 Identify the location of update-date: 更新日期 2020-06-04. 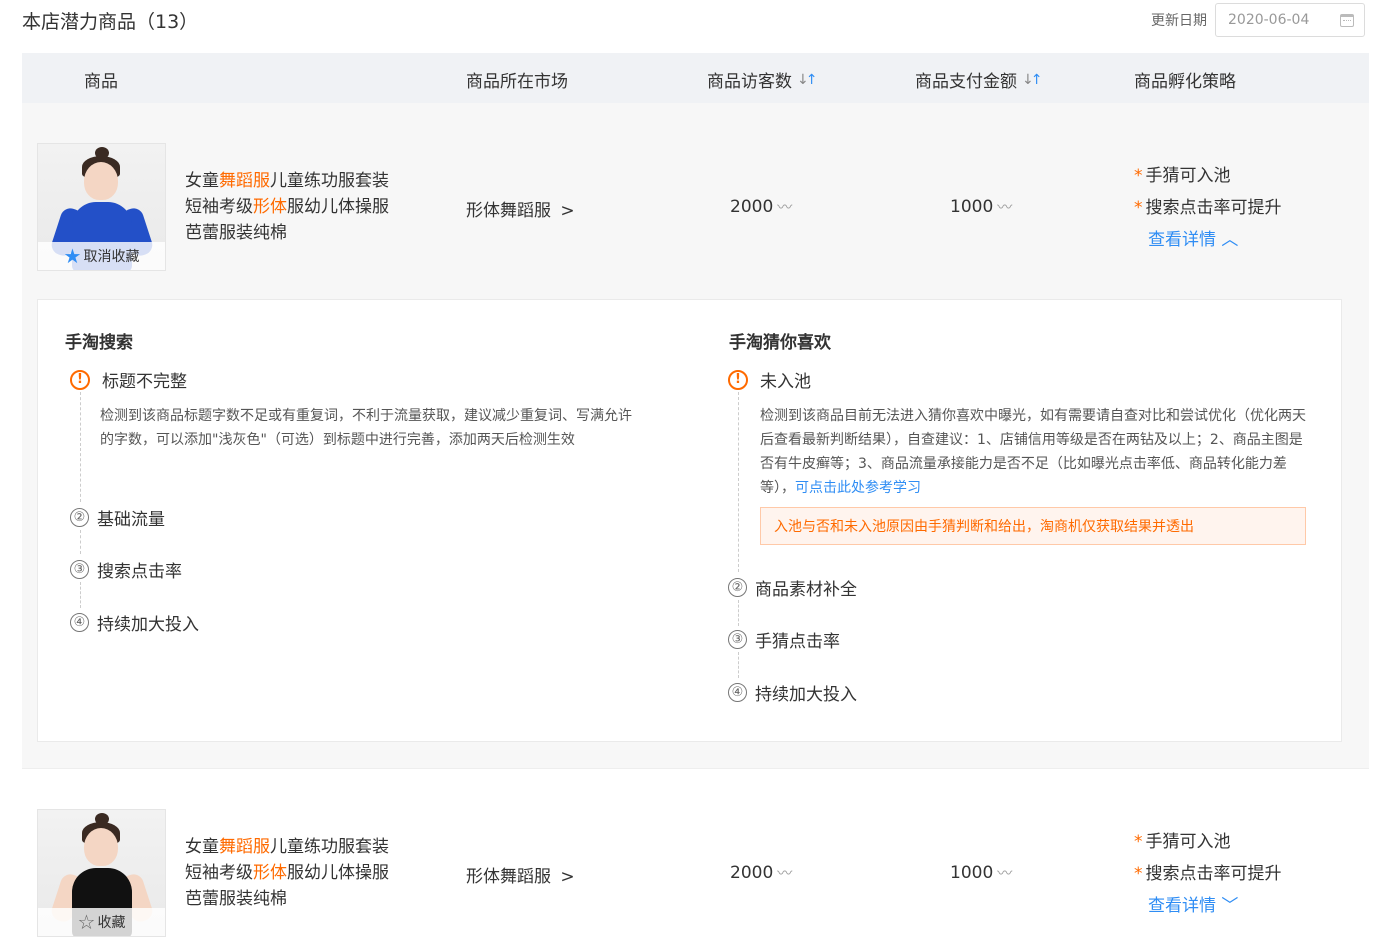
(1258, 20).